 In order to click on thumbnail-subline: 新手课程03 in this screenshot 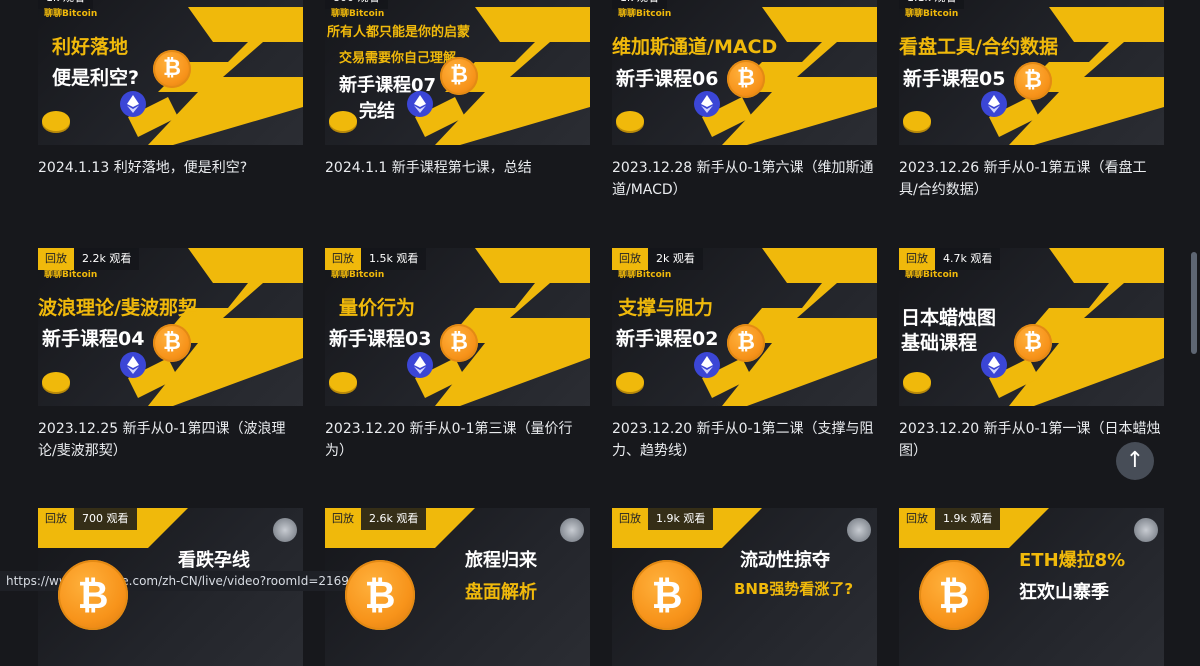, I will do `click(380, 339)`.